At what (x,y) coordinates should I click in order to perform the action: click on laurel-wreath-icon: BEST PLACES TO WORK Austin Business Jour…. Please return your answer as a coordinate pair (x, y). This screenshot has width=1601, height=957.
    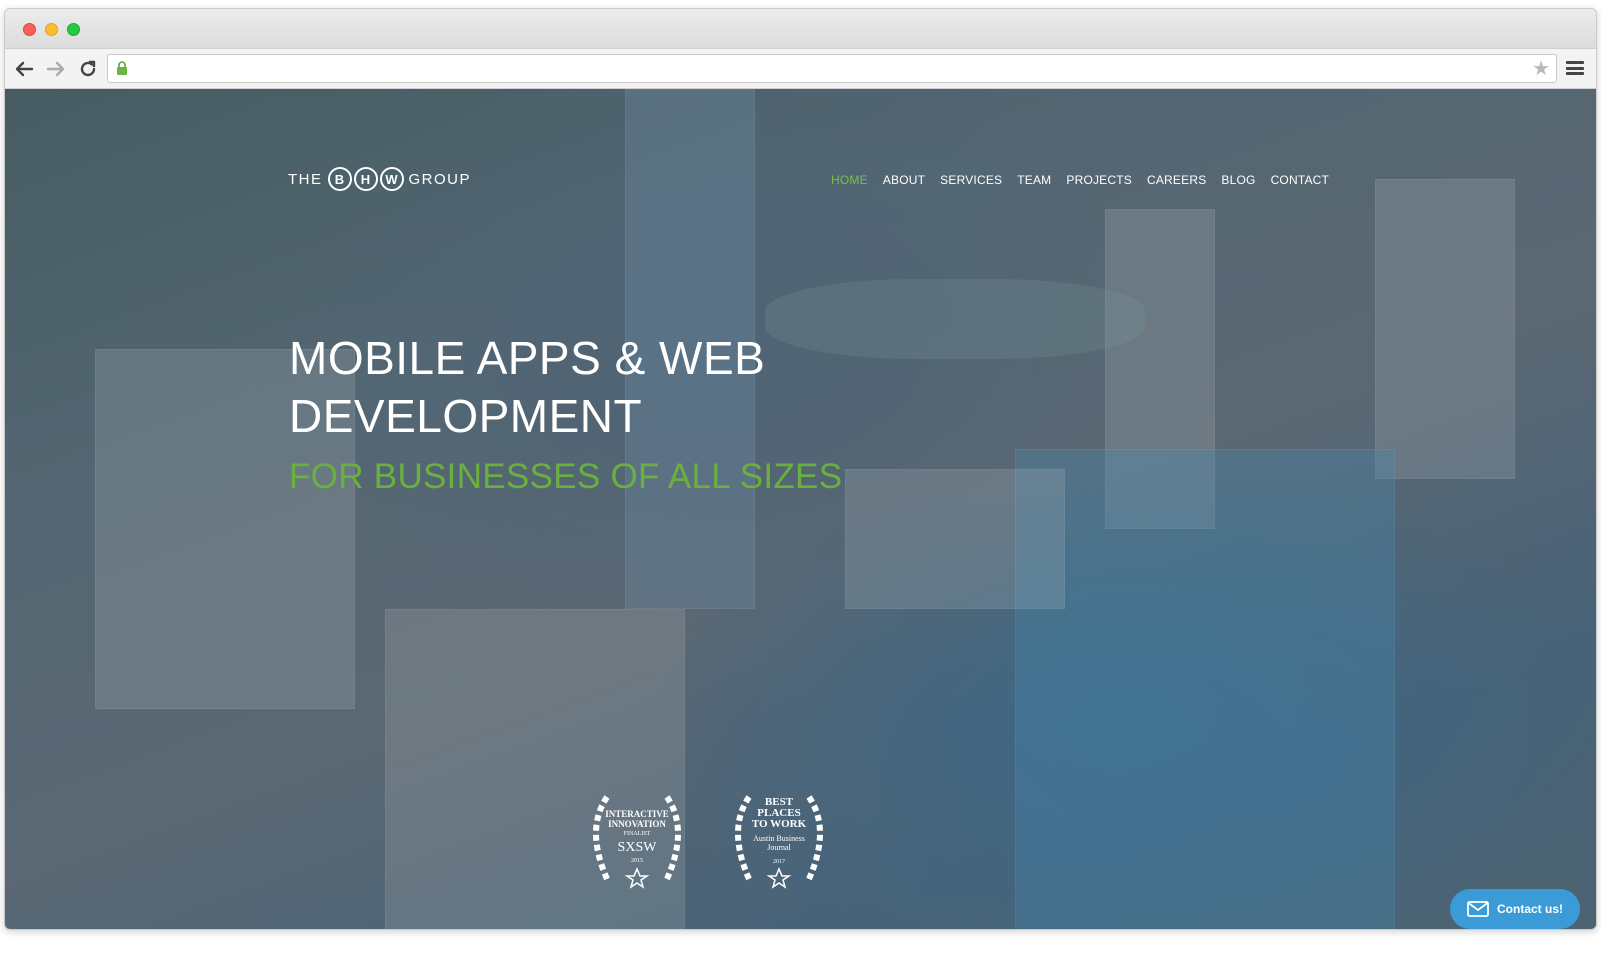
    Looking at the image, I should click on (779, 842).